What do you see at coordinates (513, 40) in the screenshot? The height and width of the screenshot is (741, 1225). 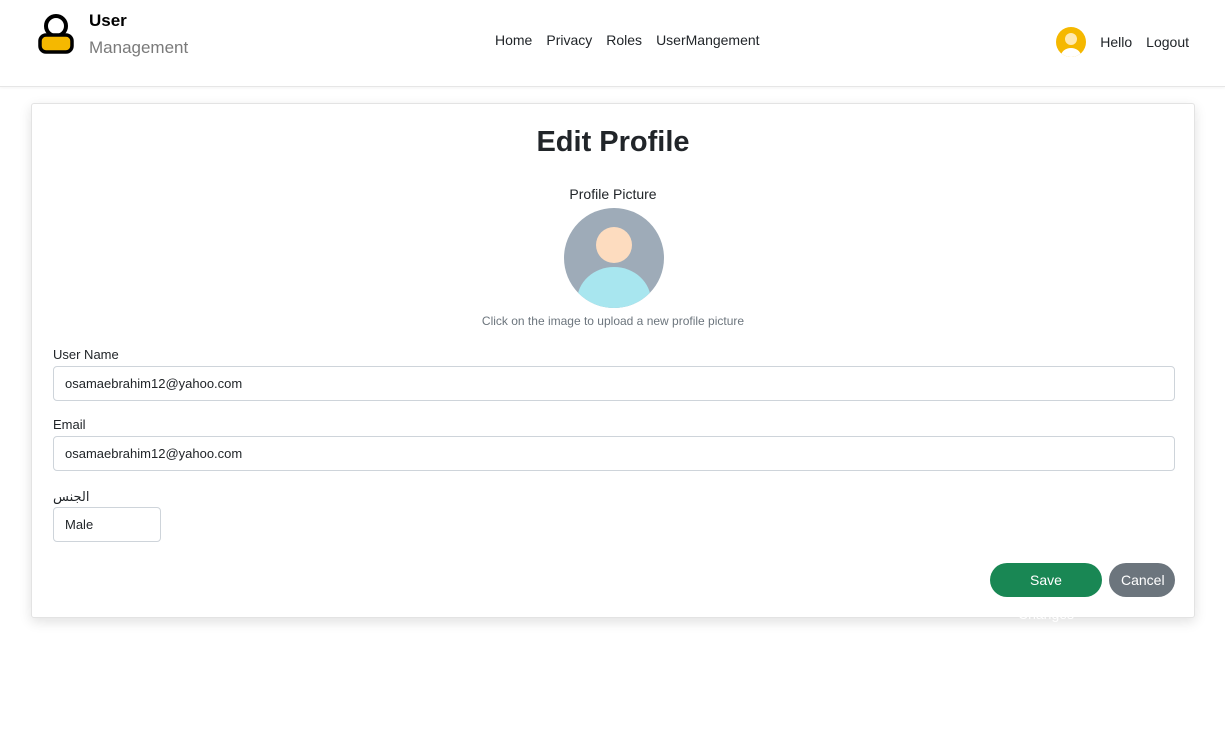 I see `nav-link-home: Home` at bounding box center [513, 40].